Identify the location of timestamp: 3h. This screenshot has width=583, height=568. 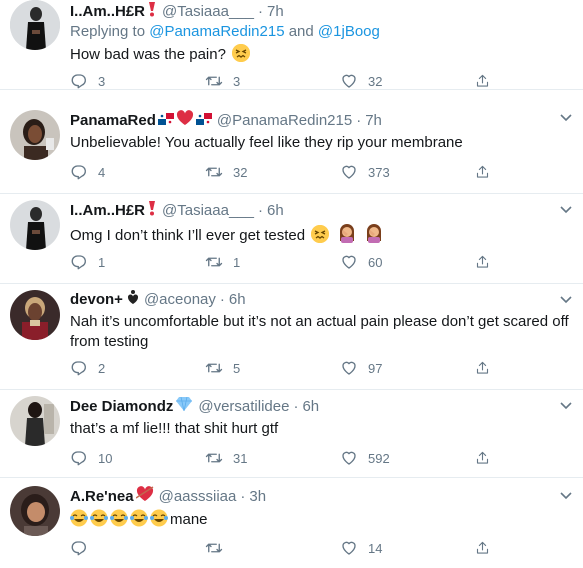
(257, 496).